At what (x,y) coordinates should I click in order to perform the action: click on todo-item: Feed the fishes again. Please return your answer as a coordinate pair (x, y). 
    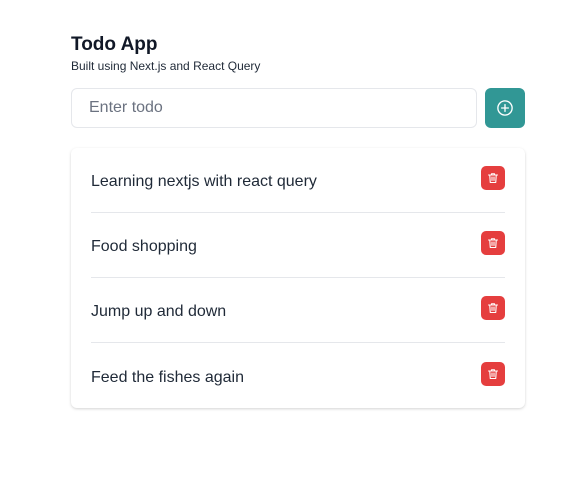
    Looking at the image, I should click on (298, 375).